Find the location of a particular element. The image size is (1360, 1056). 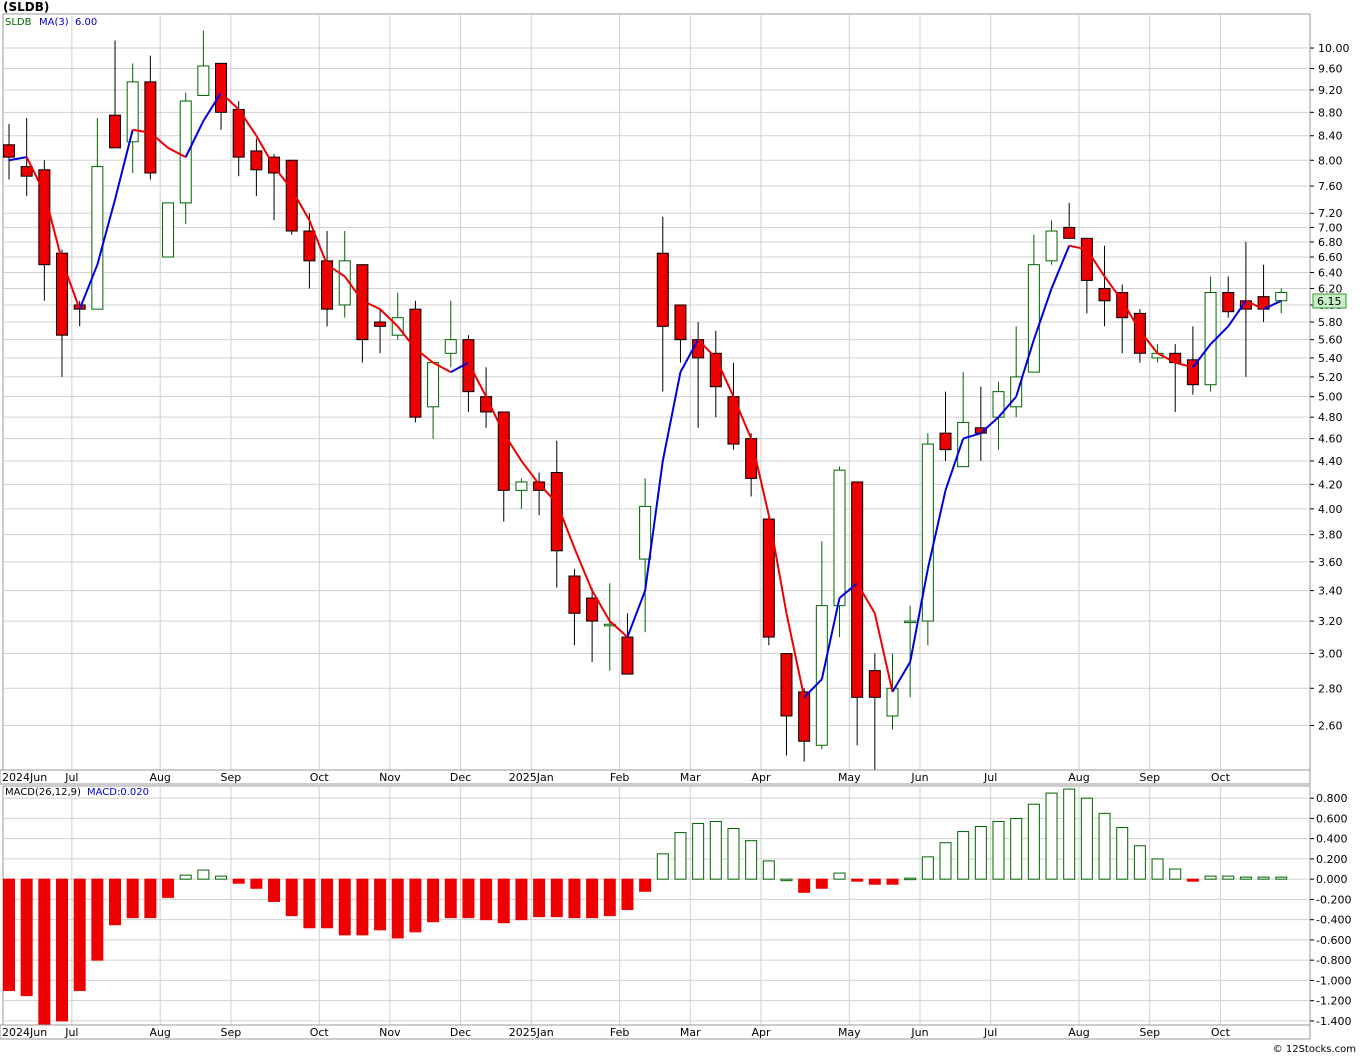

month-label: May is located at coordinates (849, 1032).